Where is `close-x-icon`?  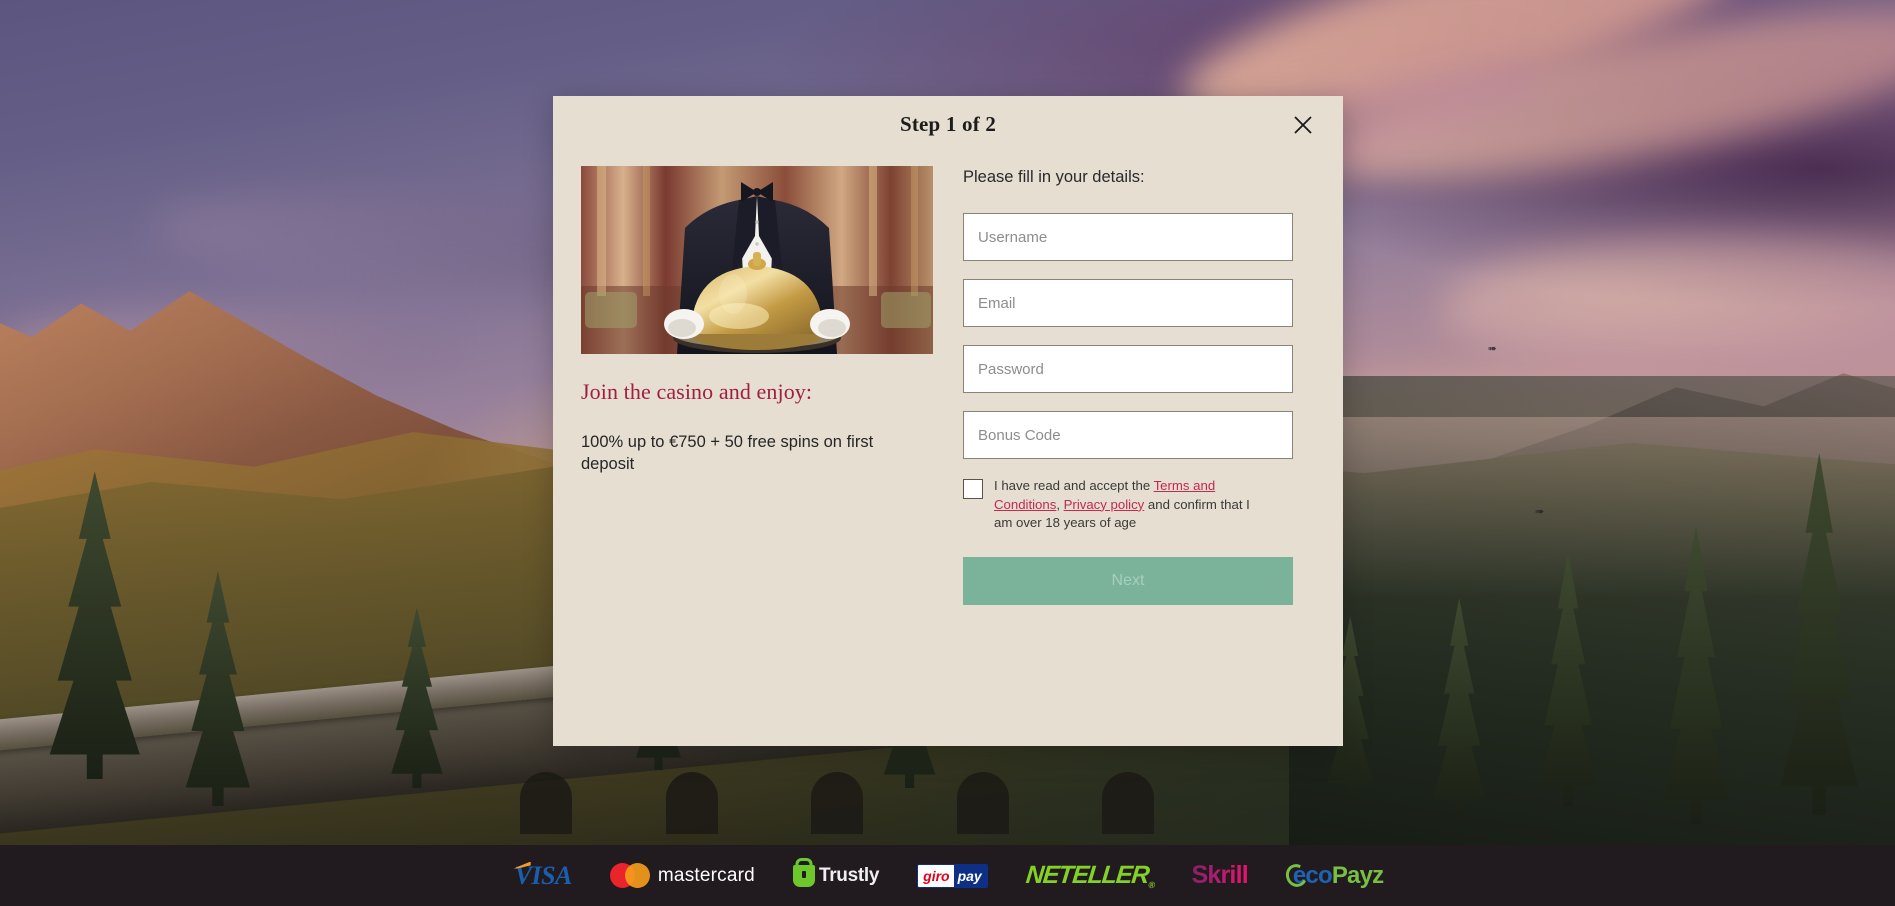 close-x-icon is located at coordinates (1303, 125).